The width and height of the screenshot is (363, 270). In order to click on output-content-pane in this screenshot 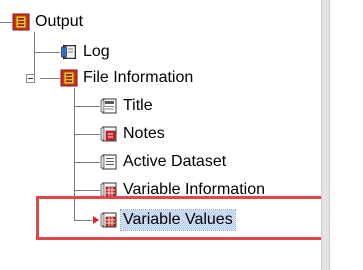, I will do `click(346, 135)`.